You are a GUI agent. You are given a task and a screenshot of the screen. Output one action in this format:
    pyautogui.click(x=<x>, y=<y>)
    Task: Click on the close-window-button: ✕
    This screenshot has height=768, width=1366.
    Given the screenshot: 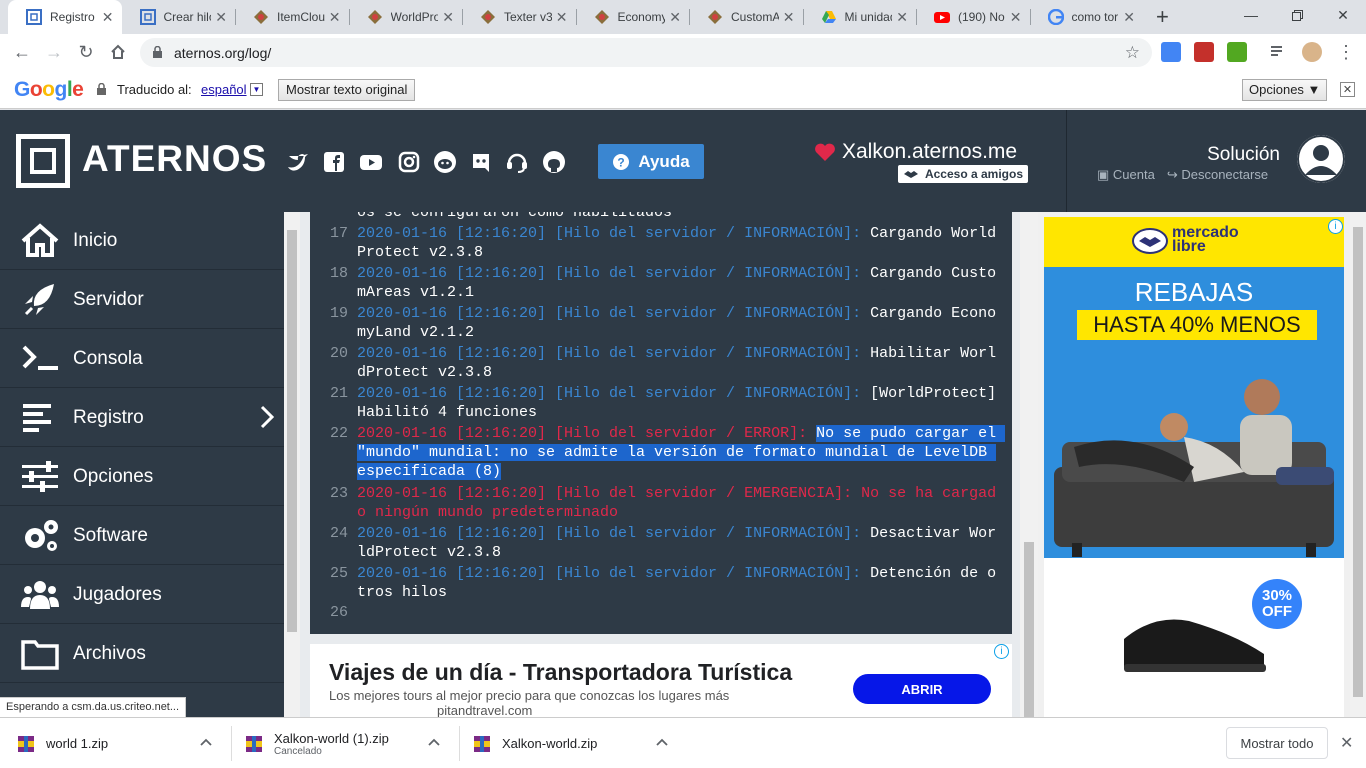 What is the action you would take?
    pyautogui.click(x=1343, y=15)
    